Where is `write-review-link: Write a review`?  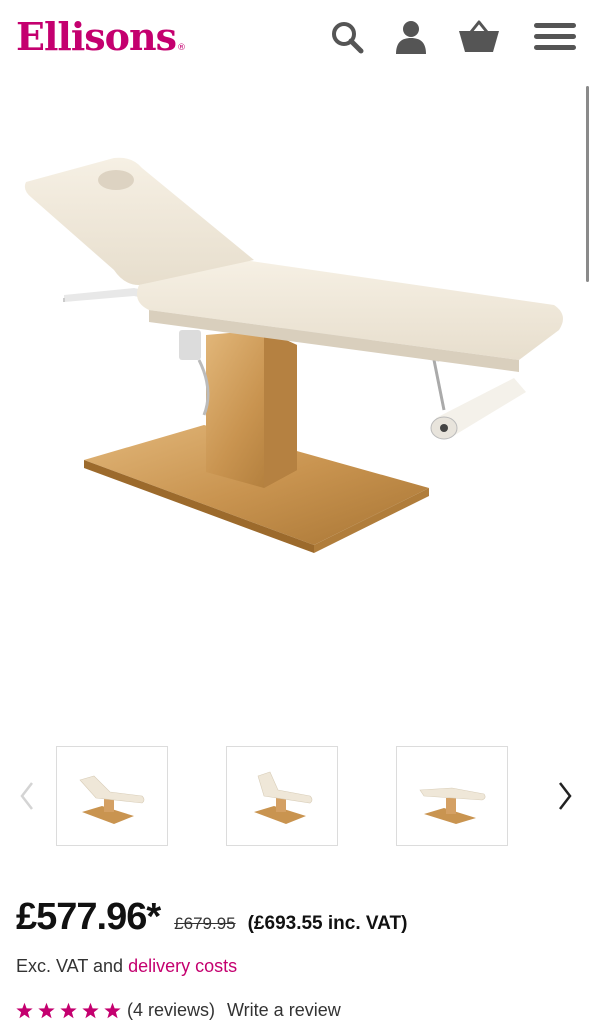 write-review-link: Write a review is located at coordinates (284, 1010).